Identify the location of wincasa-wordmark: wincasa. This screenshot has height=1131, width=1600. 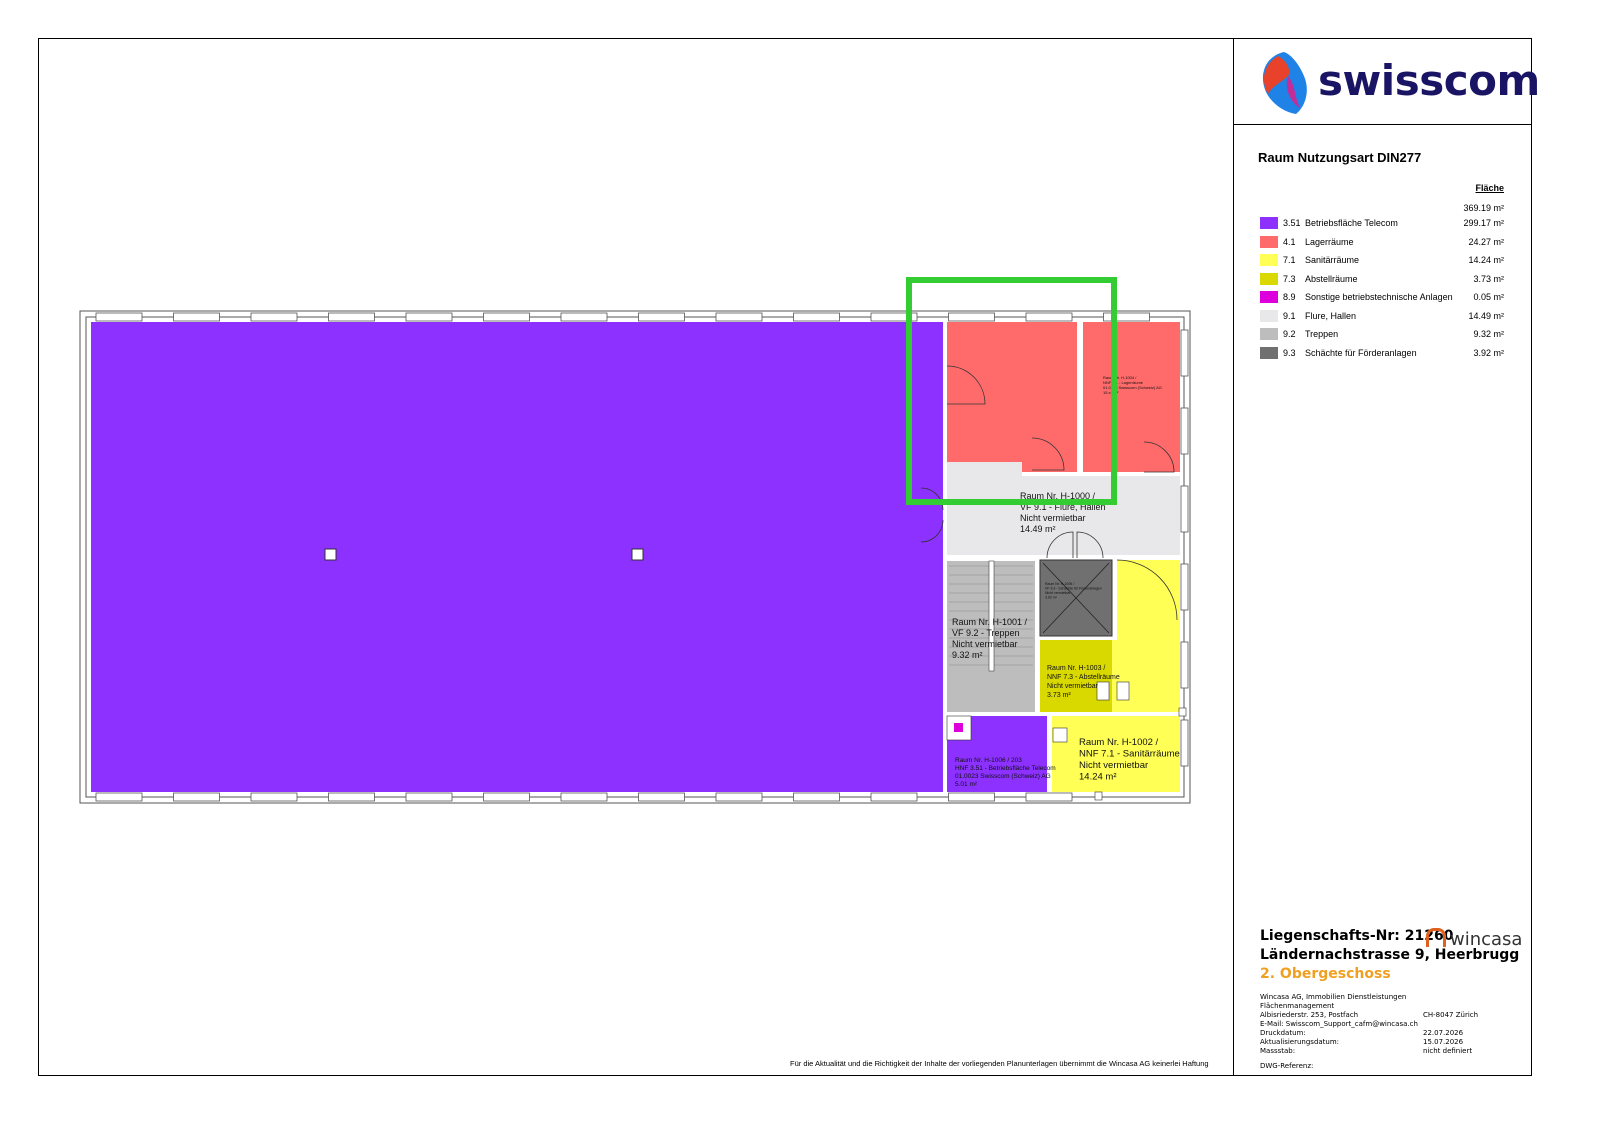
(1486, 939).